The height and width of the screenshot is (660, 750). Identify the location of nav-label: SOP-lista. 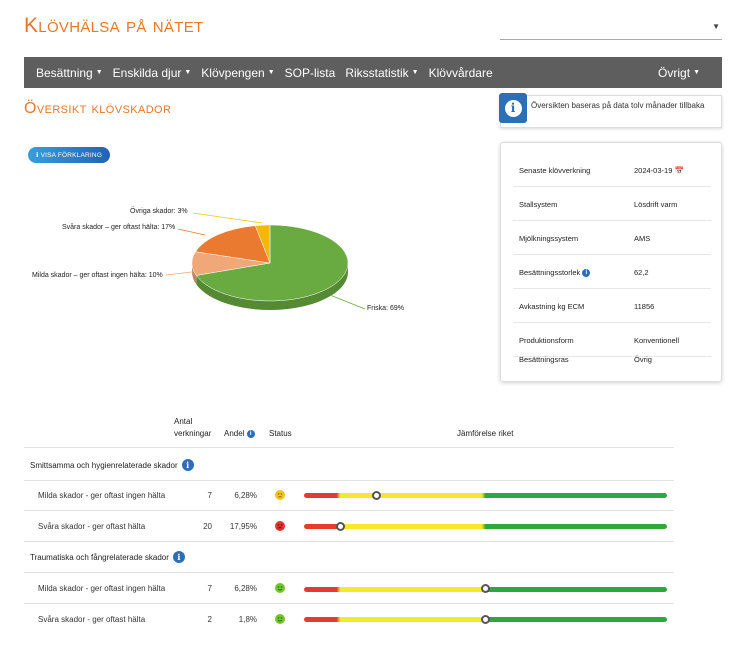
(310, 72).